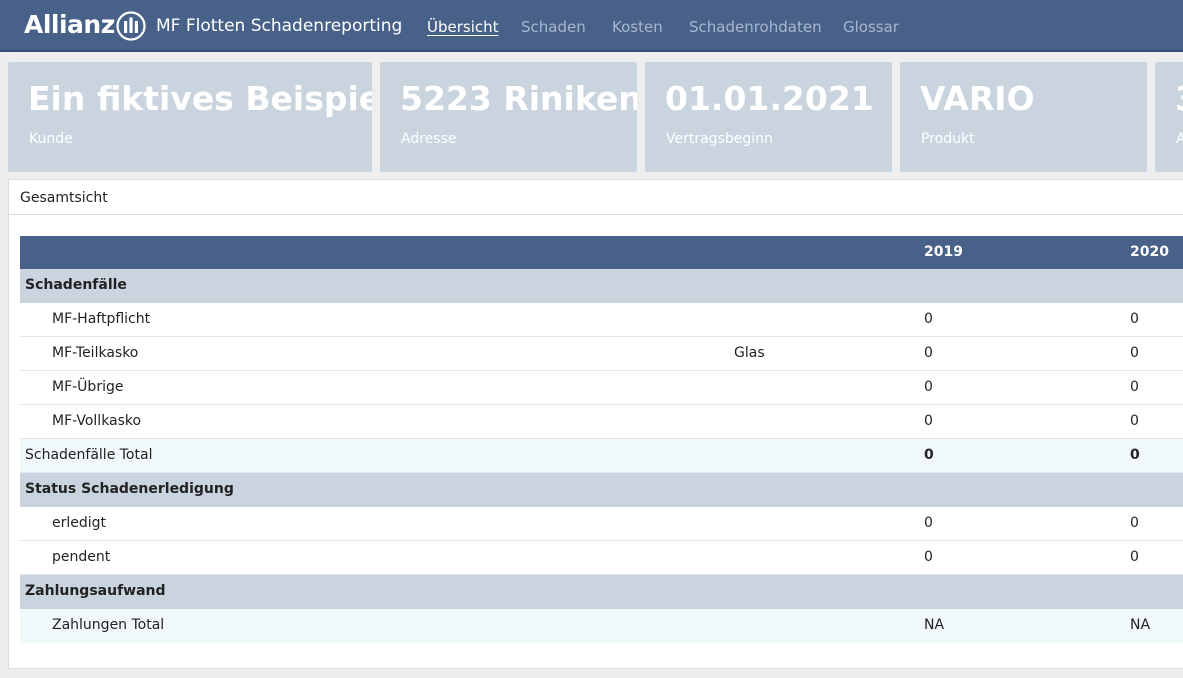 The width and height of the screenshot is (1183, 678). Describe the element at coordinates (601, 320) in the screenshot. I see `table-row: MF-Haftpflicht 0 0` at that location.